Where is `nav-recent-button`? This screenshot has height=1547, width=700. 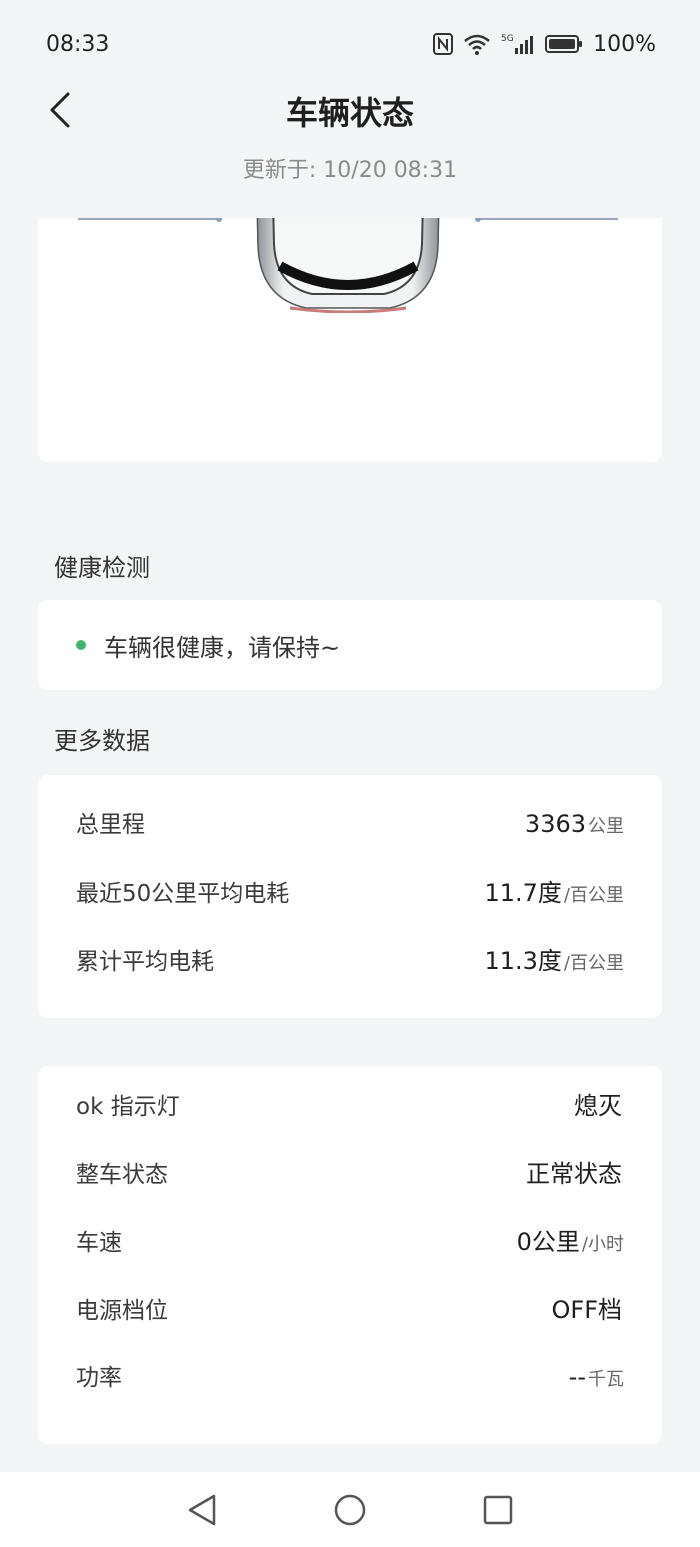
nav-recent-button is located at coordinates (498, 1510).